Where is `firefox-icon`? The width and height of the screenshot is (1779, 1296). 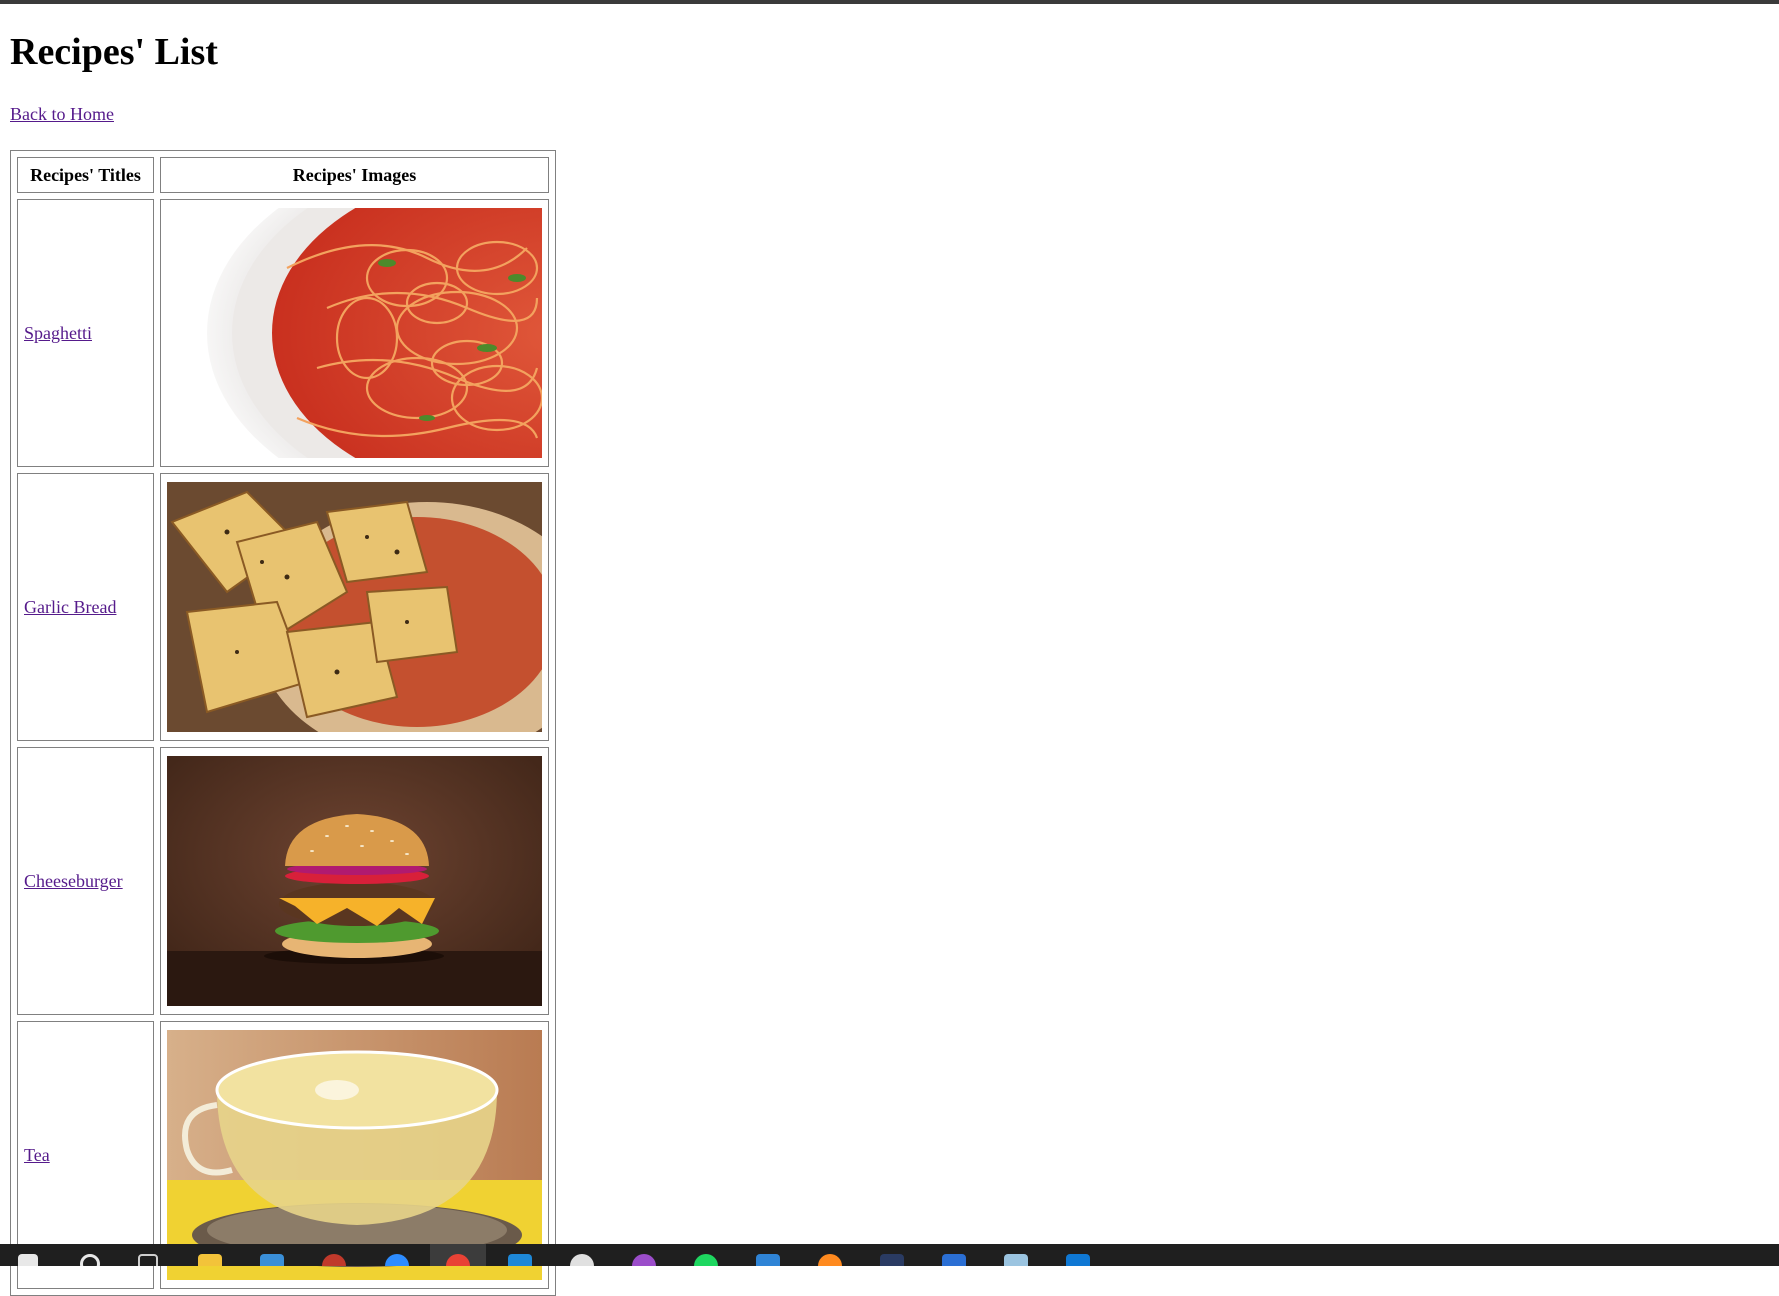
firefox-icon is located at coordinates (830, 1260).